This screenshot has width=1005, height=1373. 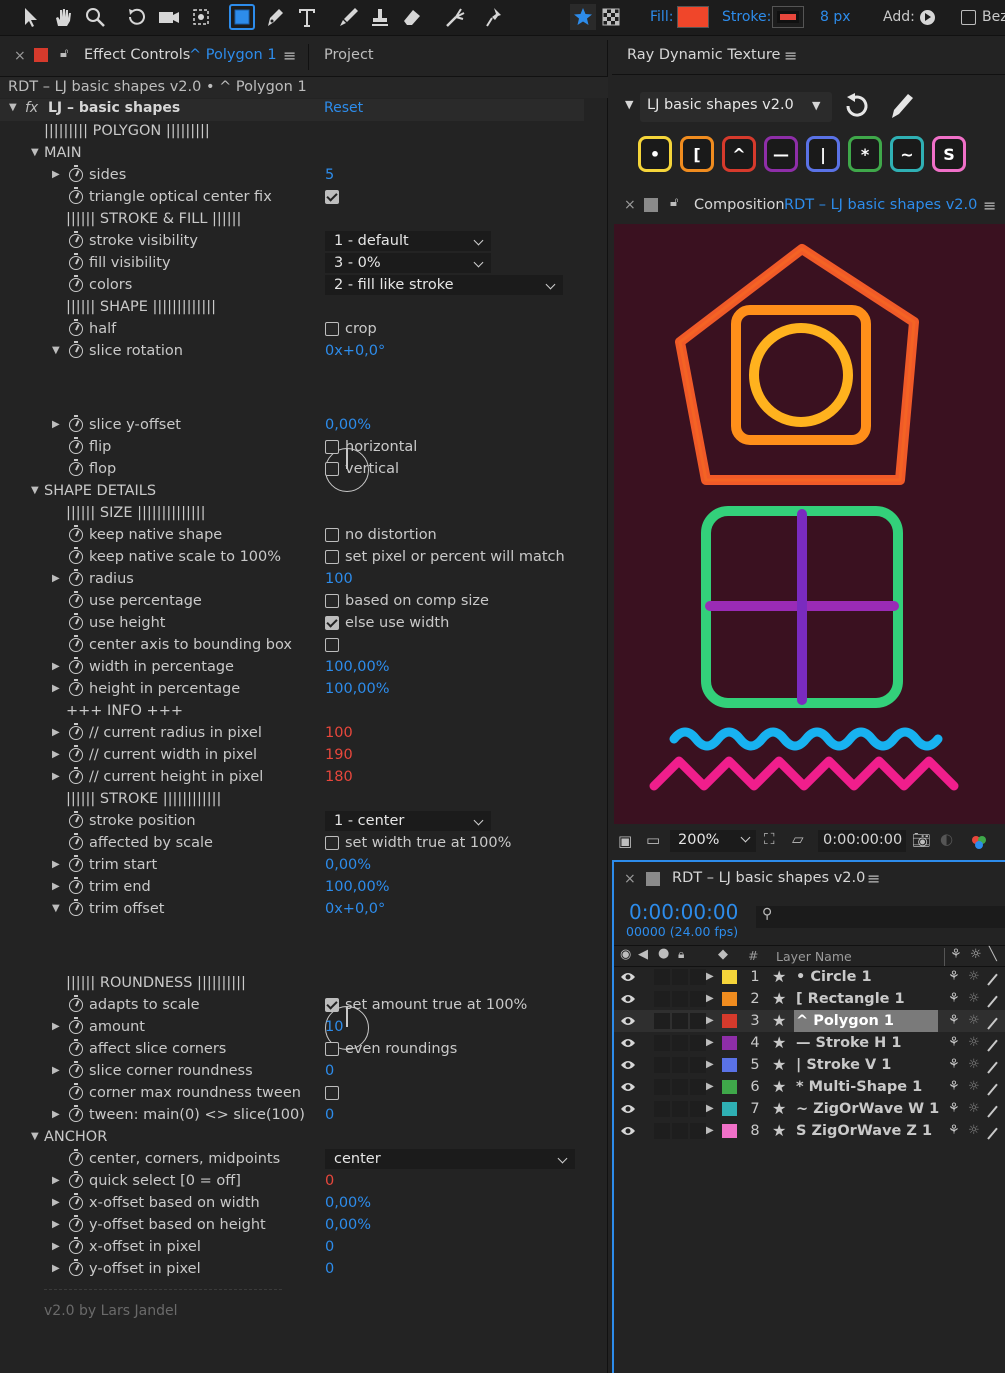 What do you see at coordinates (300, 175) in the screenshot?
I see `property-row: ▶ sides 5` at bounding box center [300, 175].